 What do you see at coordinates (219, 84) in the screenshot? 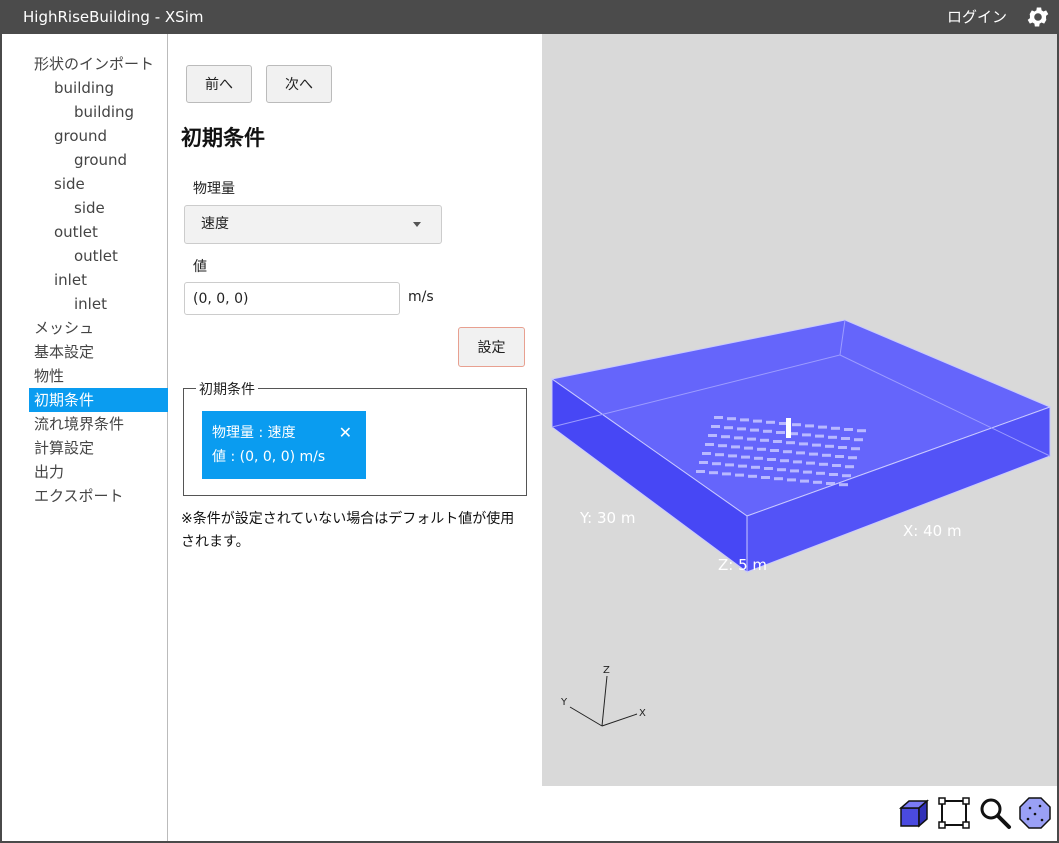
I see `prev-button: 前へ` at bounding box center [219, 84].